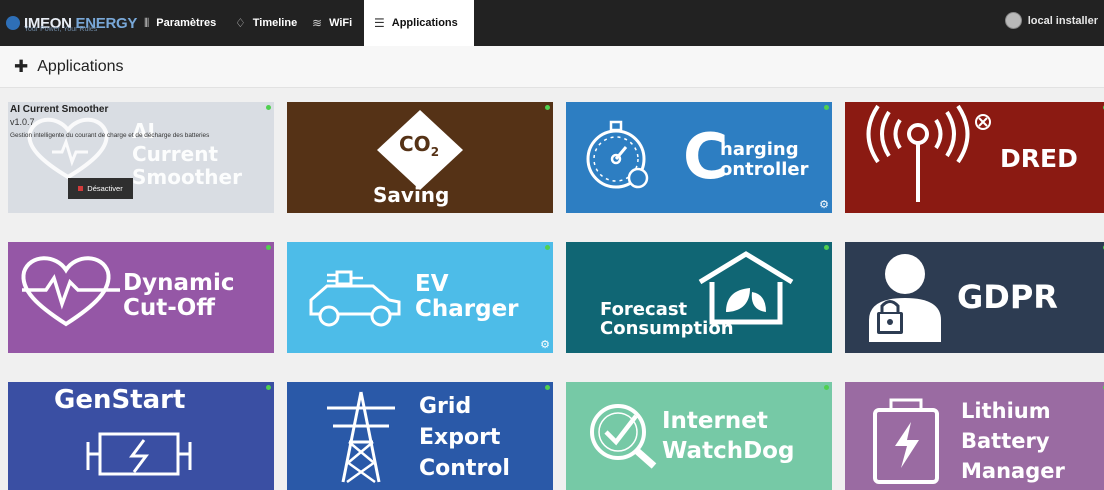 This screenshot has width=1104, height=490. Describe the element at coordinates (61, 29) in the screenshot. I see `brand-tagline: Your Power, Your Rules` at that location.